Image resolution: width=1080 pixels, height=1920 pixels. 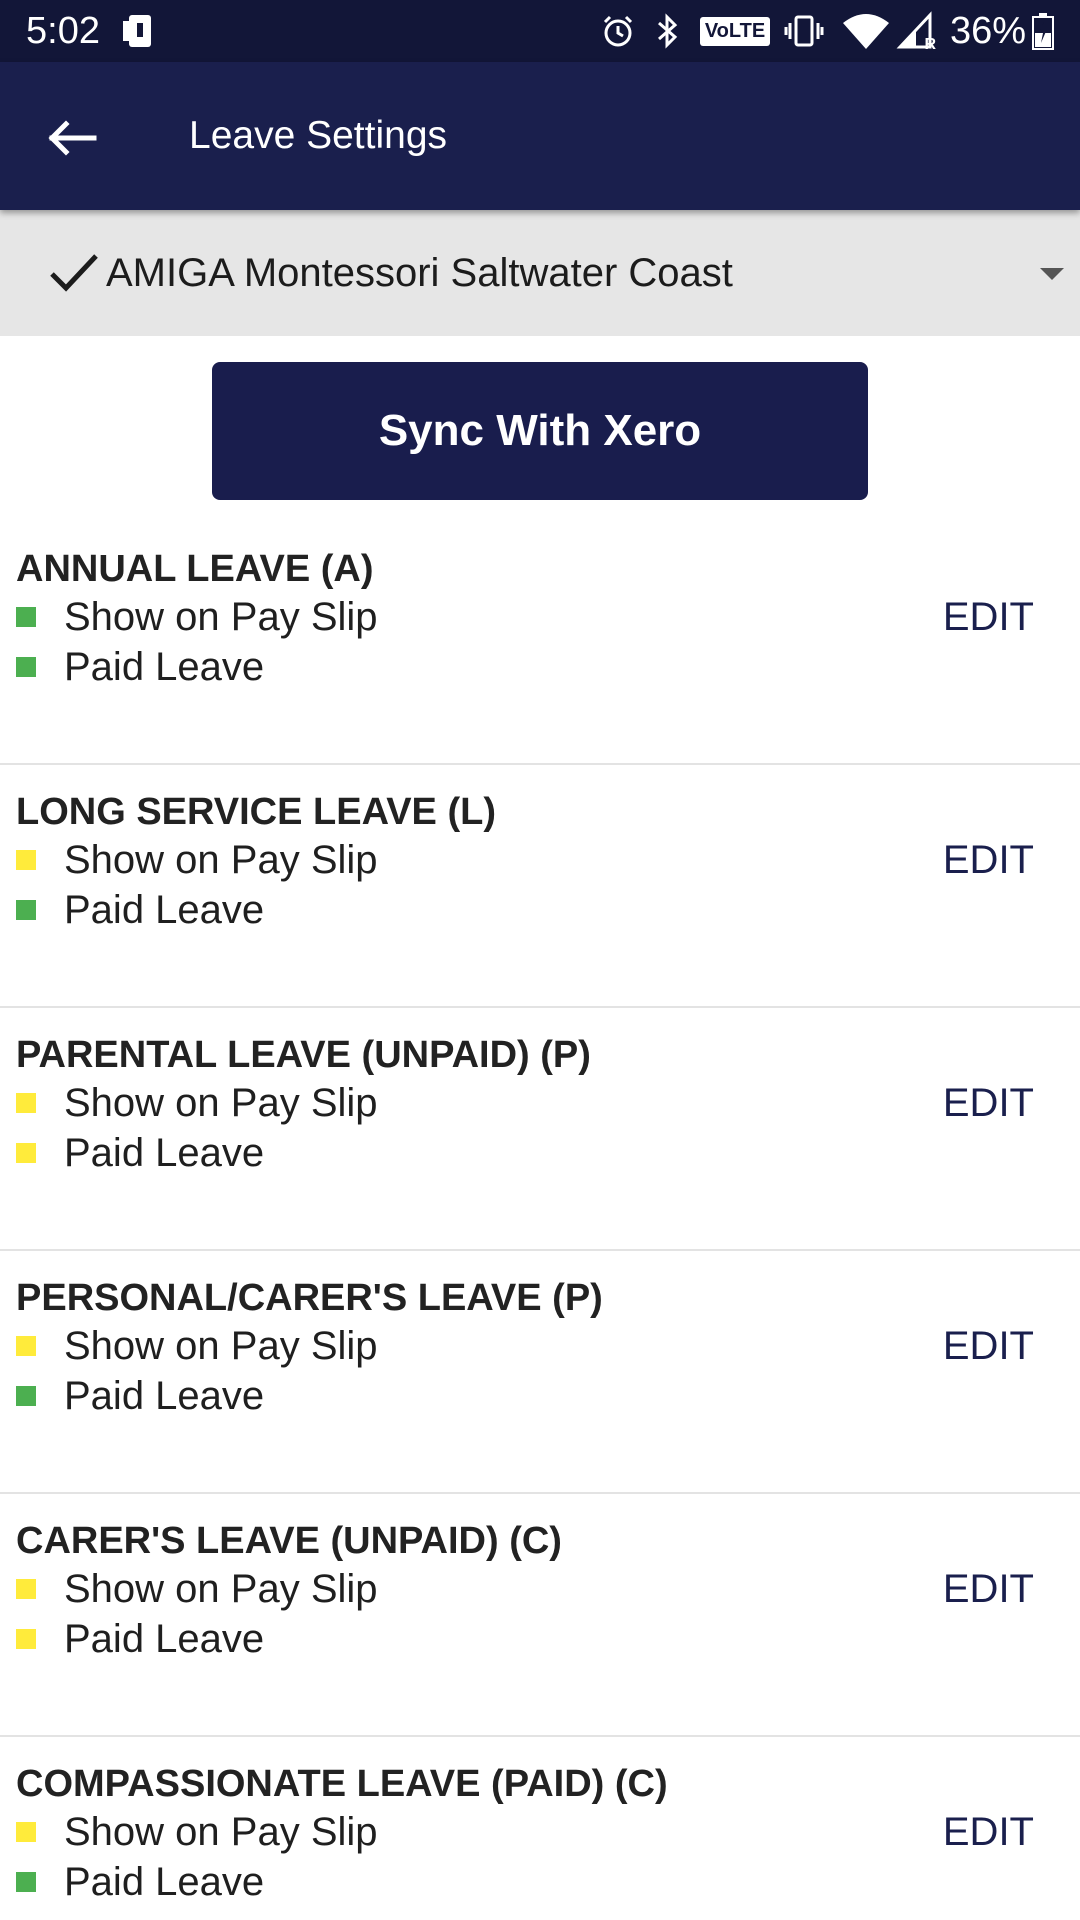 What do you see at coordinates (735, 31) in the screenshot?
I see `volte-icon: VoLTE` at bounding box center [735, 31].